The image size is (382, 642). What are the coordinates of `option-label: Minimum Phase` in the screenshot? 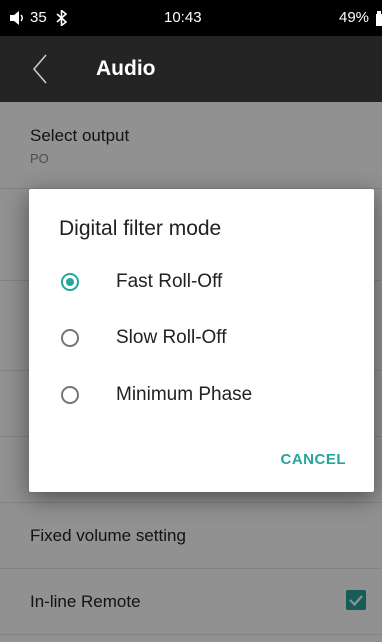 It's located at (184, 394).